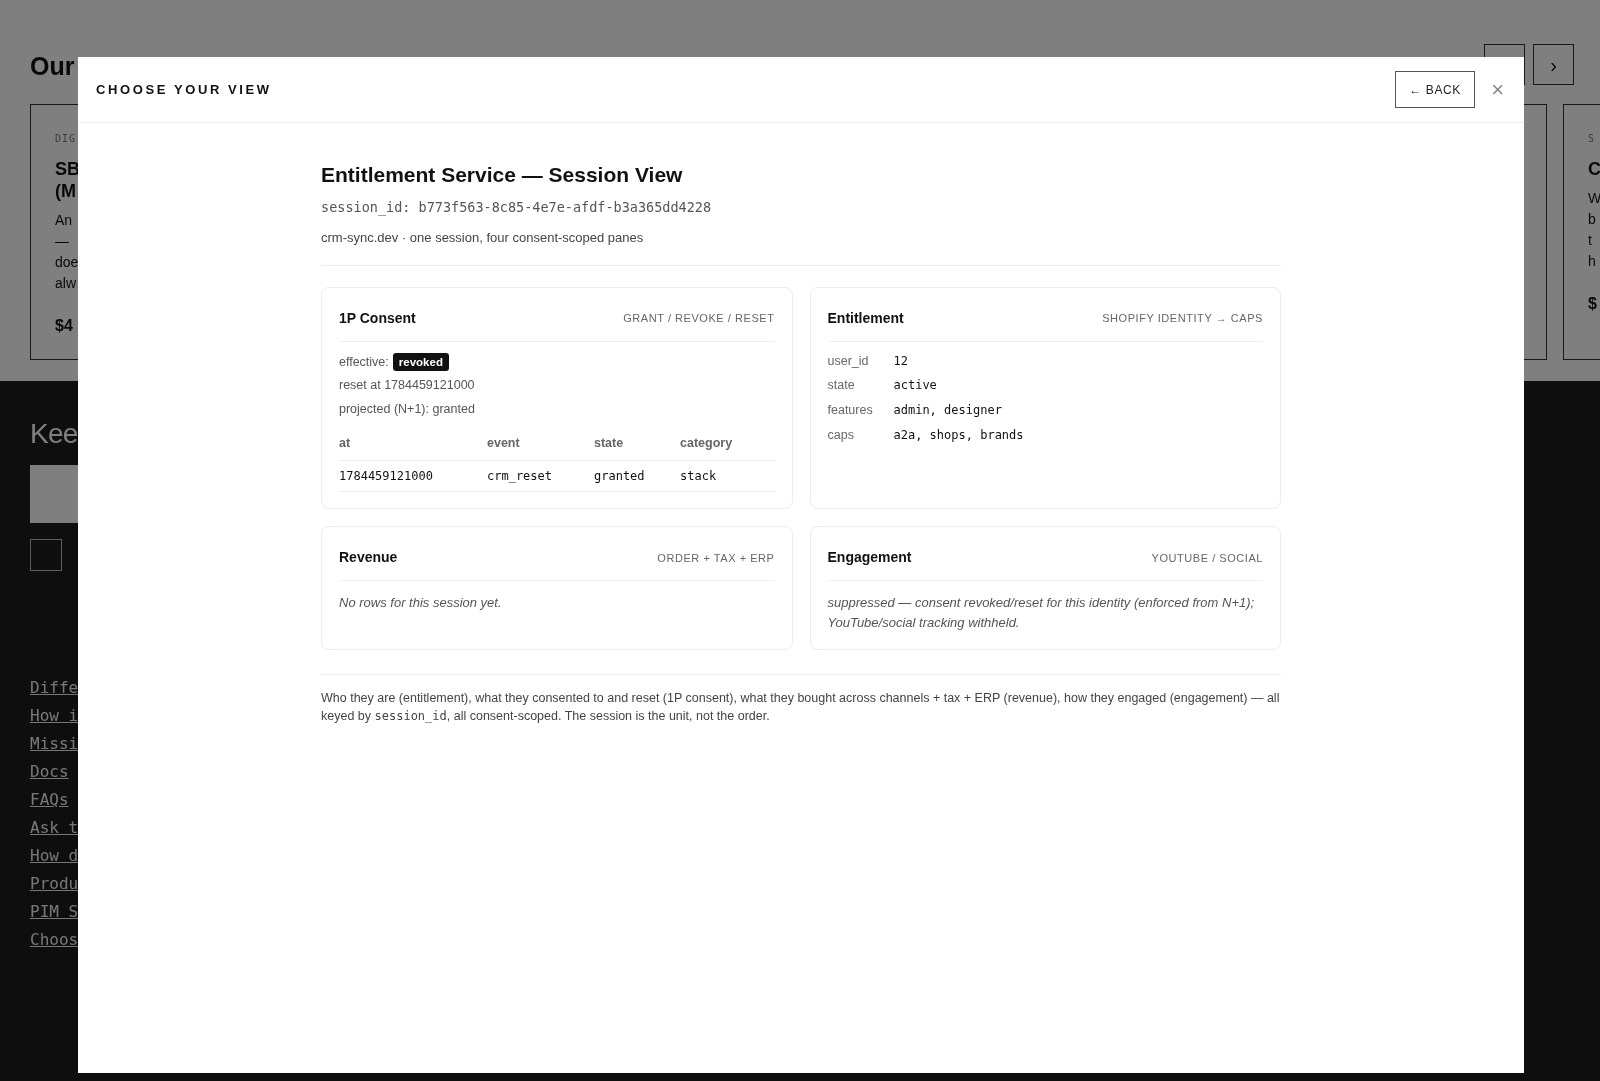 This screenshot has width=1600, height=1081. Describe the element at coordinates (46, 555) in the screenshot. I see `checkbox` at that location.